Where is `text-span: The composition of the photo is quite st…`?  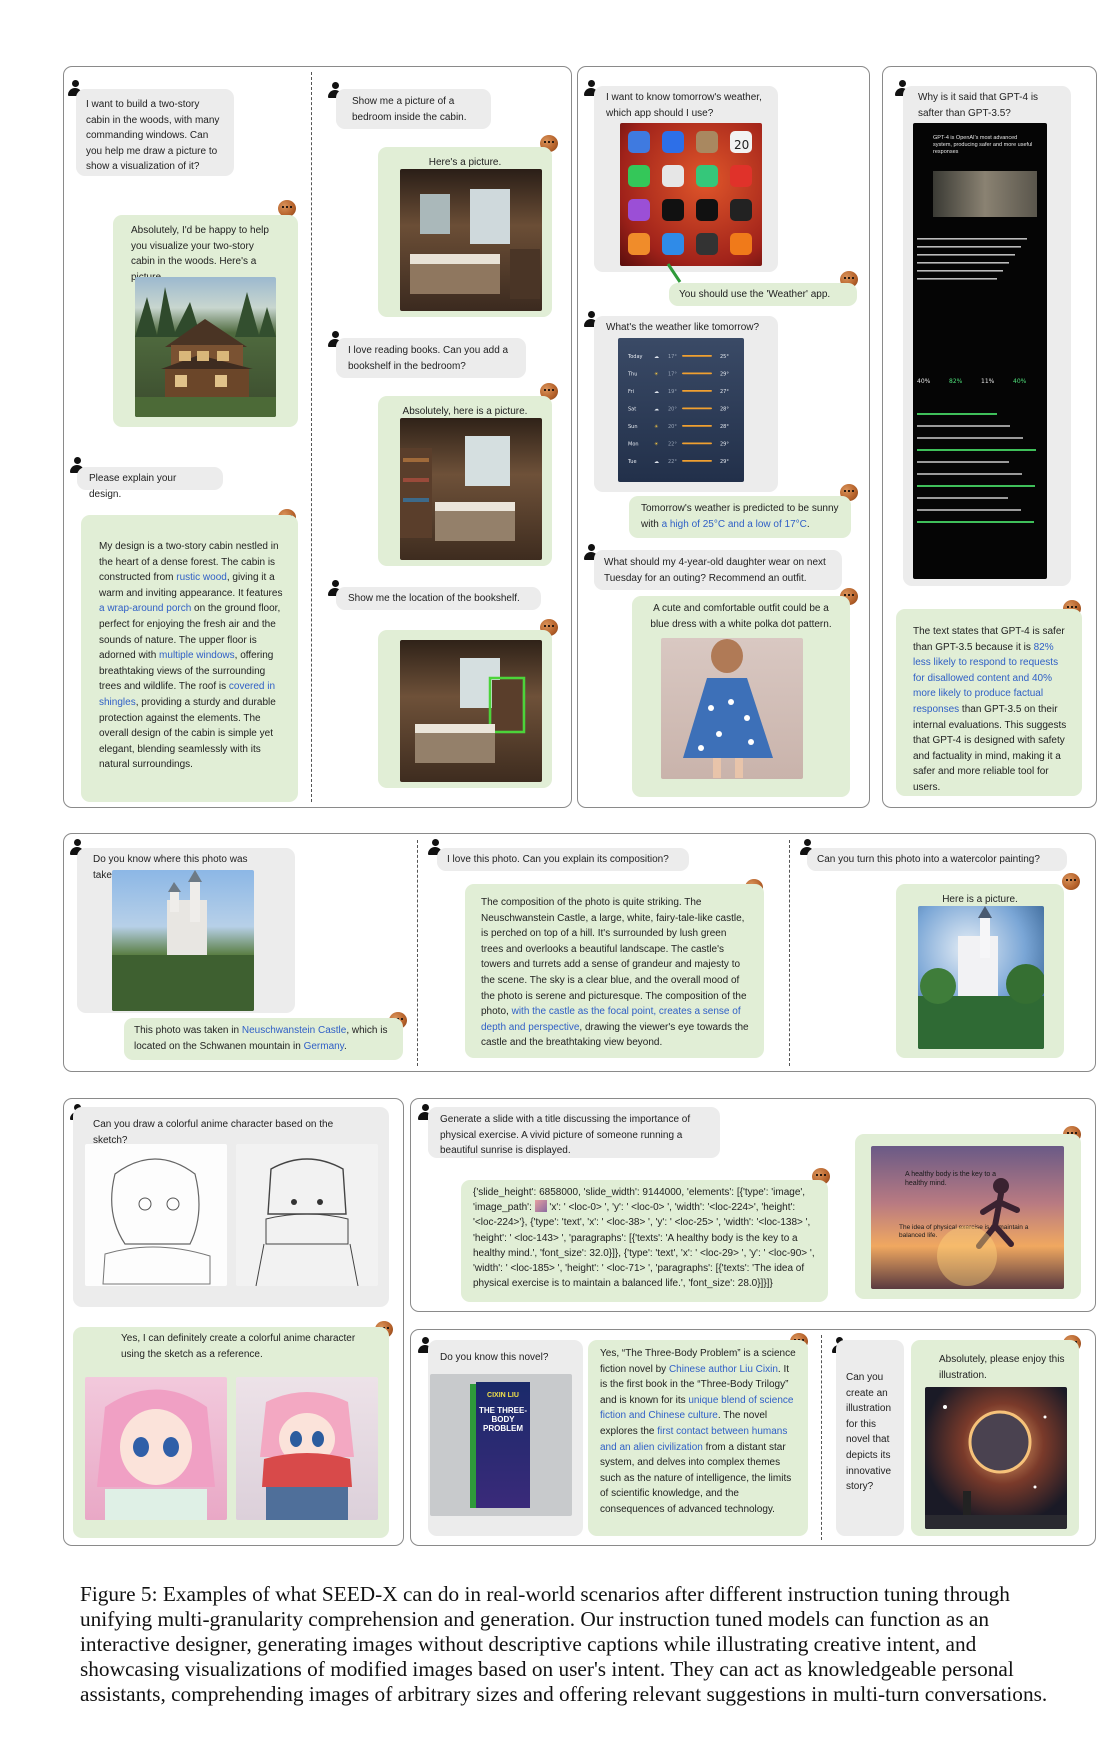
text-span: The composition of the photo is quite st… is located at coordinates (614, 957).